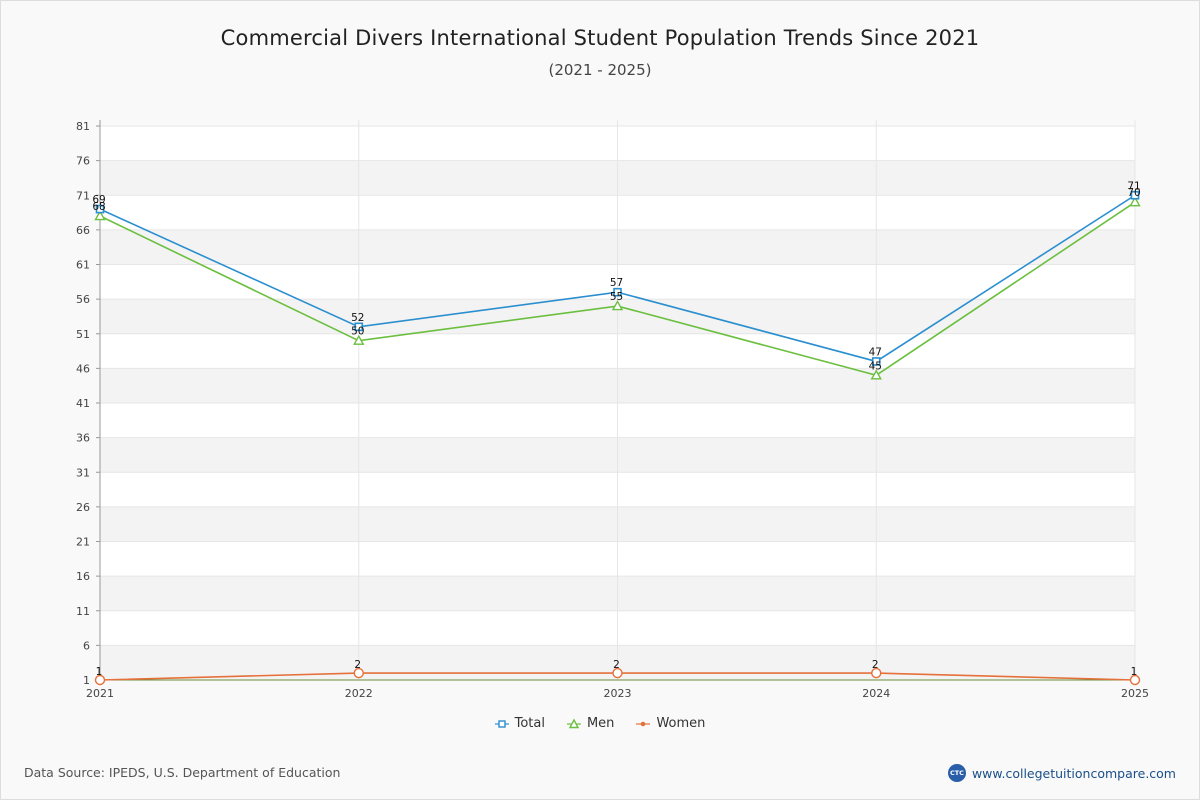 This screenshot has height=800, width=1200. I want to click on x-tick-label: 2023, so click(618, 693).